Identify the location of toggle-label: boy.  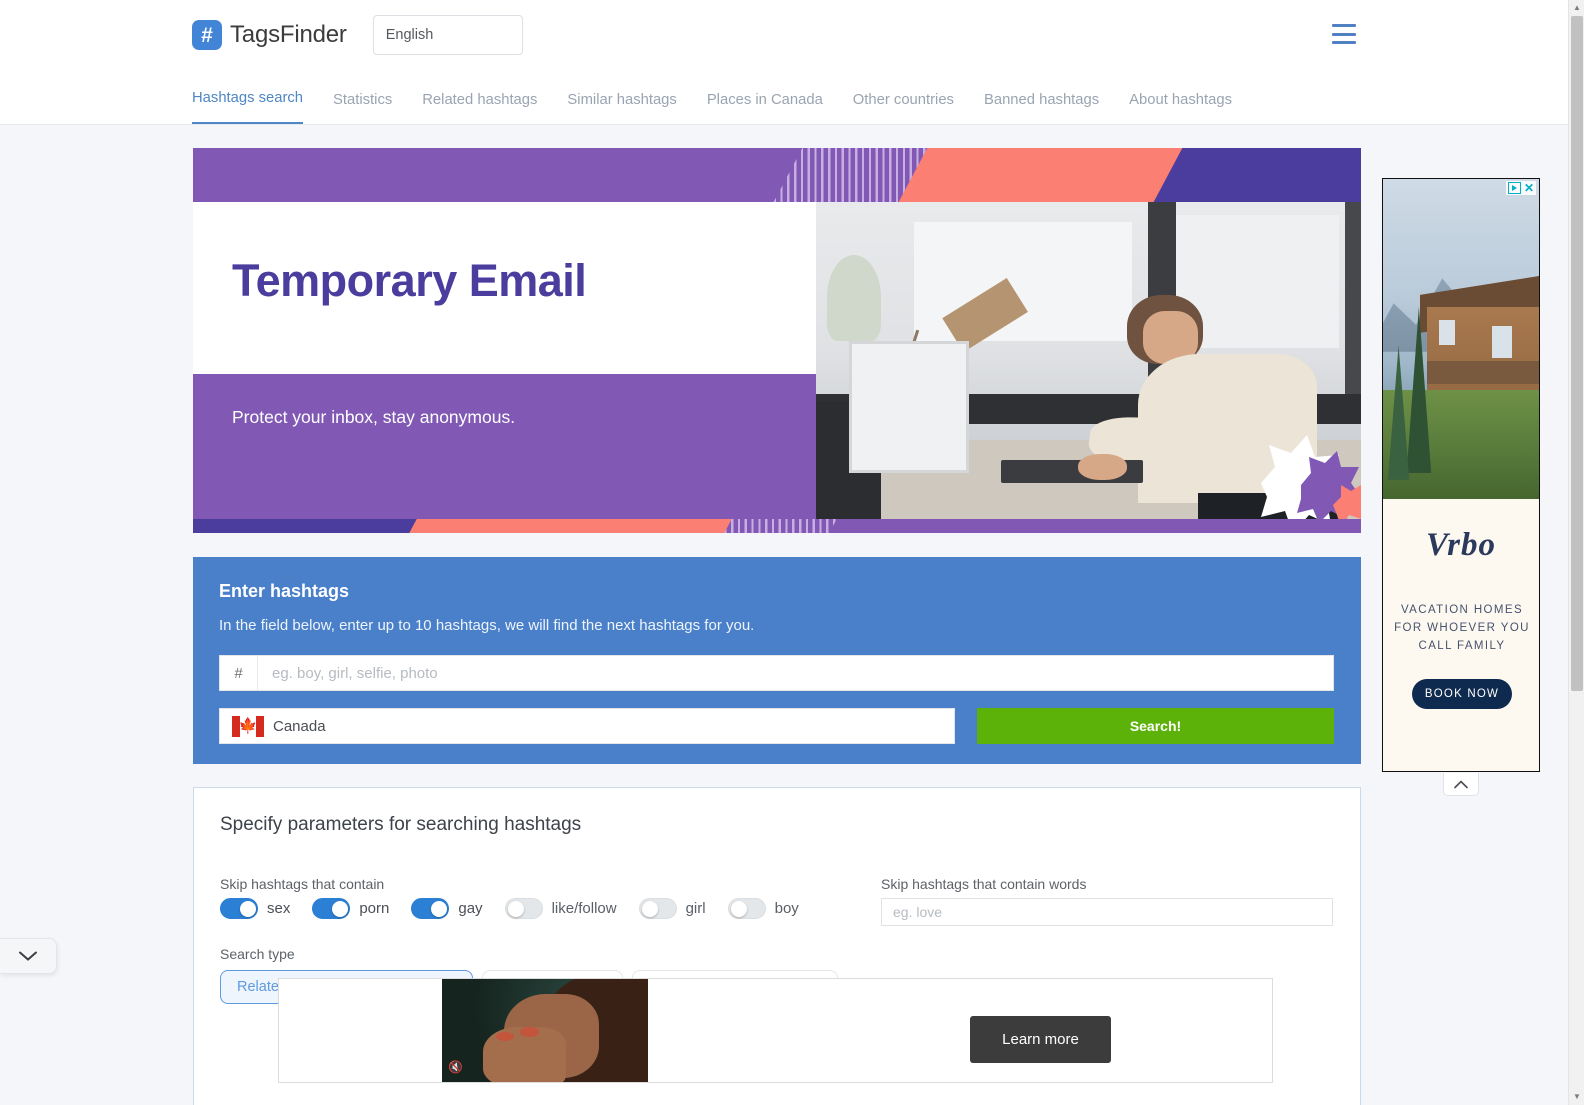
(786, 908).